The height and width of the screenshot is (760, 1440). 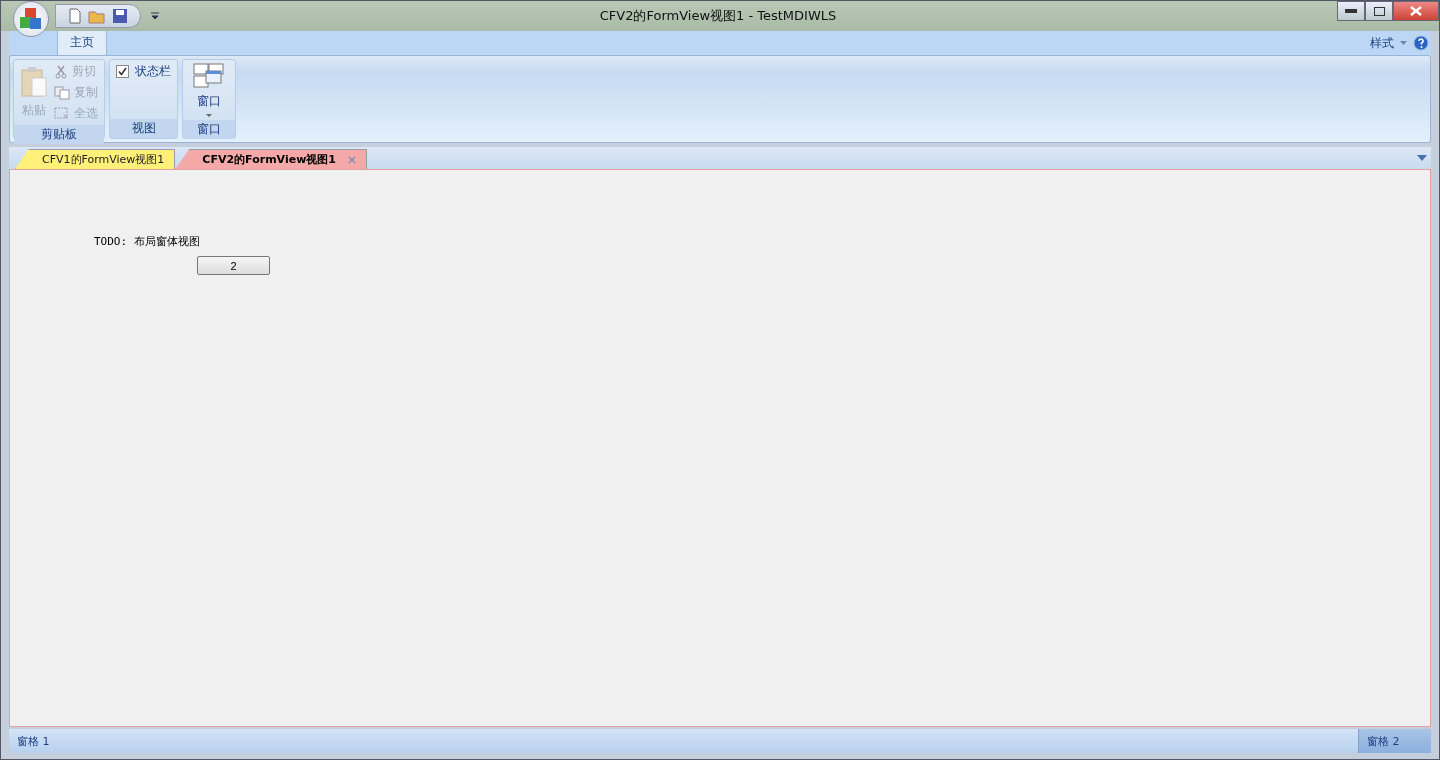 I want to click on window-title: CFV2的FormView视图1 - TestMDIWLS, so click(x=718, y=16).